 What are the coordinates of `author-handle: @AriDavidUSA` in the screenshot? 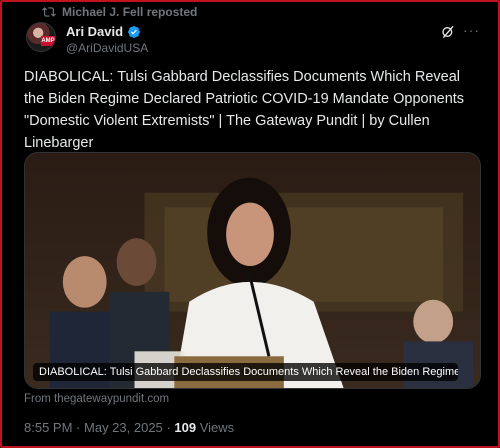 It's located at (107, 48).